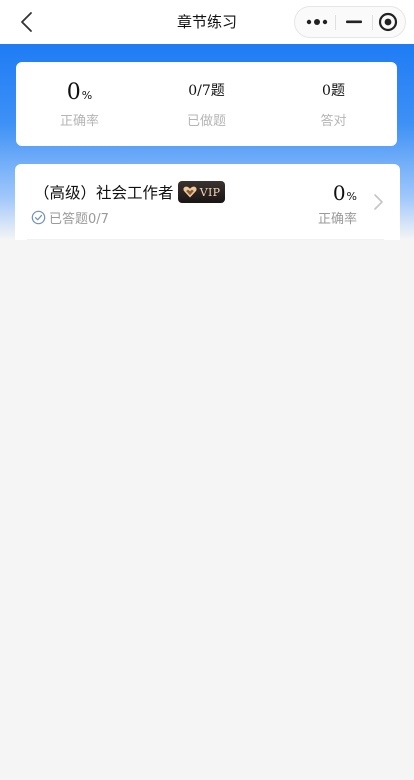 The height and width of the screenshot is (780, 414). I want to click on check-circle-icon, so click(38, 217).